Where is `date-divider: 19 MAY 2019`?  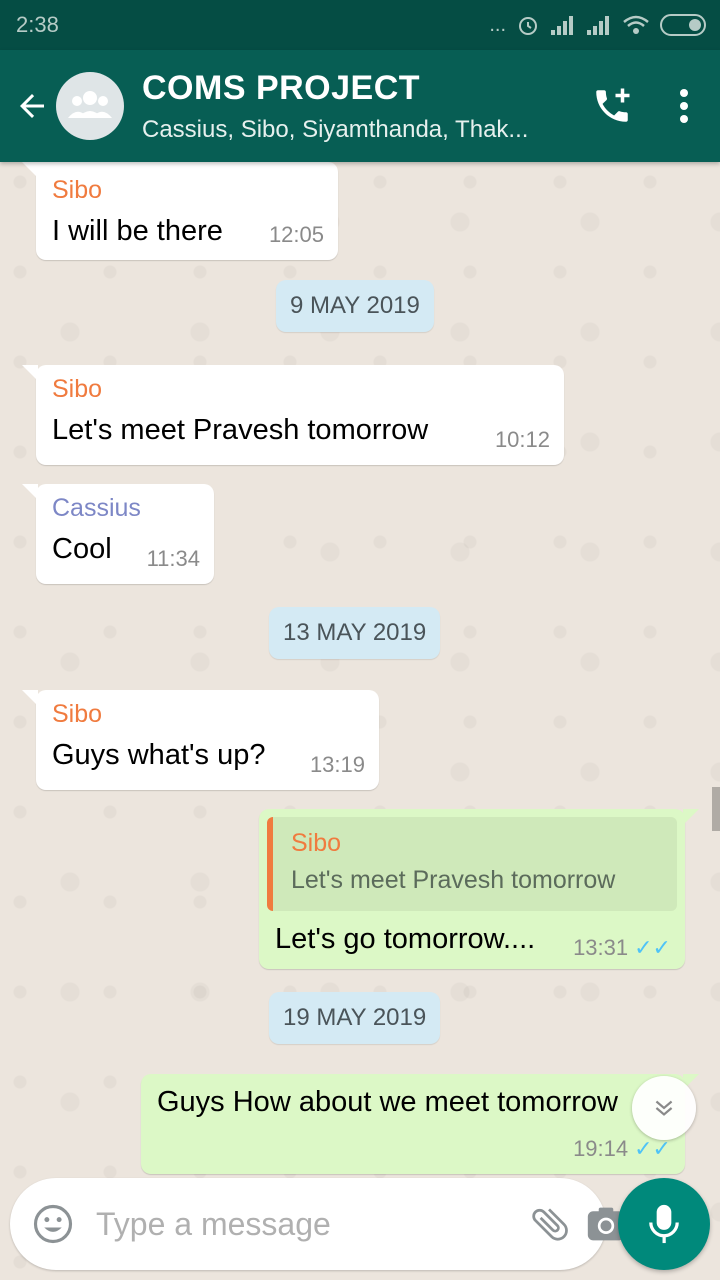 date-divider: 19 MAY 2019 is located at coordinates (355, 1018).